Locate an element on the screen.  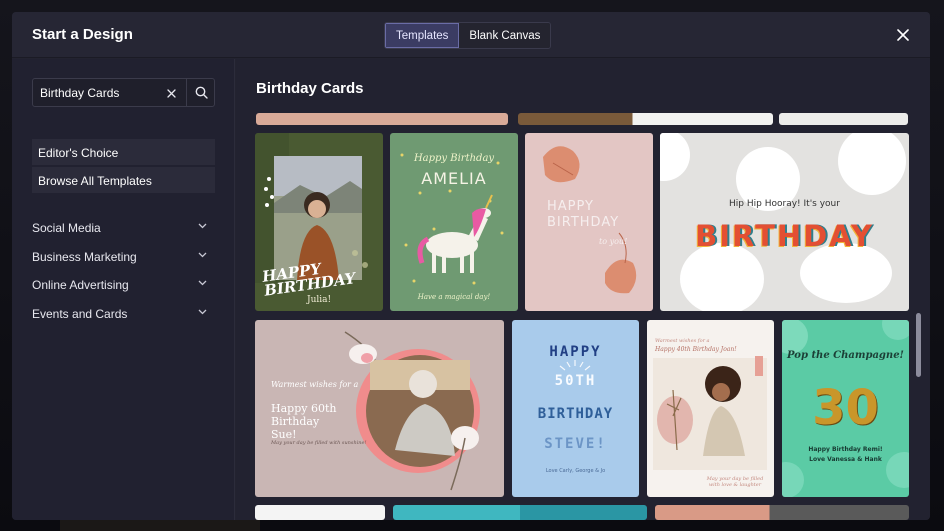
category-business-marketing: Business Marketing is located at coordinates (123, 259).